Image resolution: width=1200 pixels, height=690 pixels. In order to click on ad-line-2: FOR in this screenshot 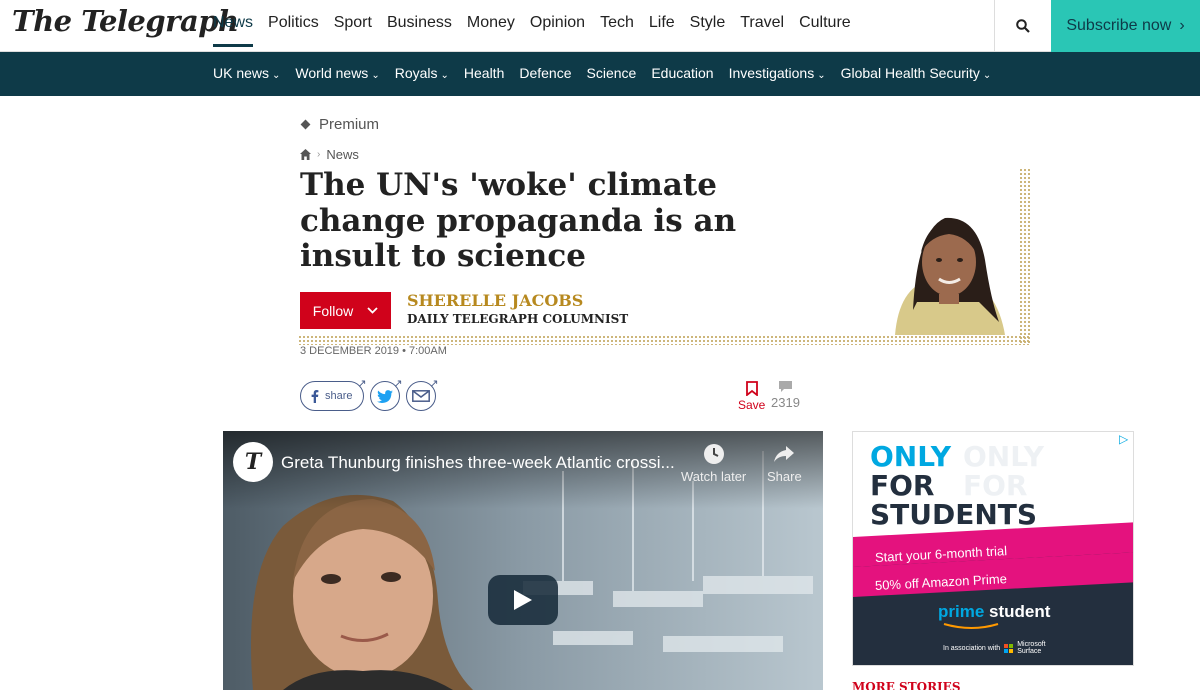, I will do `click(902, 485)`.